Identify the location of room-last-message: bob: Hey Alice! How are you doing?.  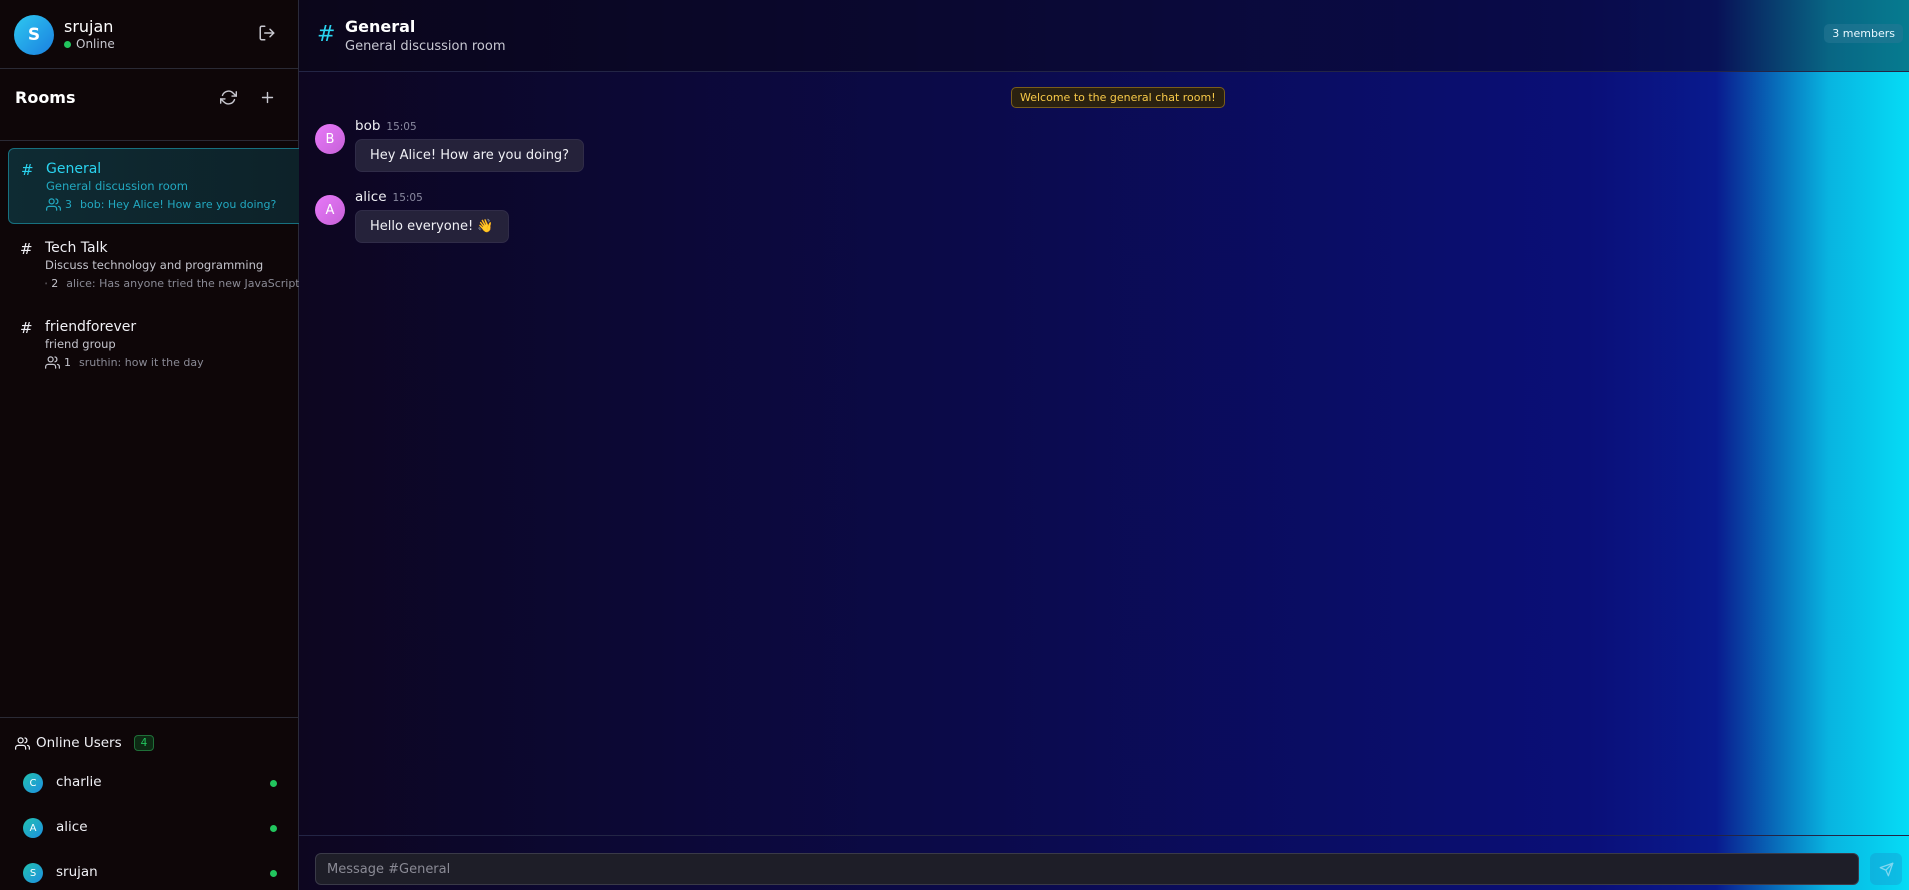
(178, 204).